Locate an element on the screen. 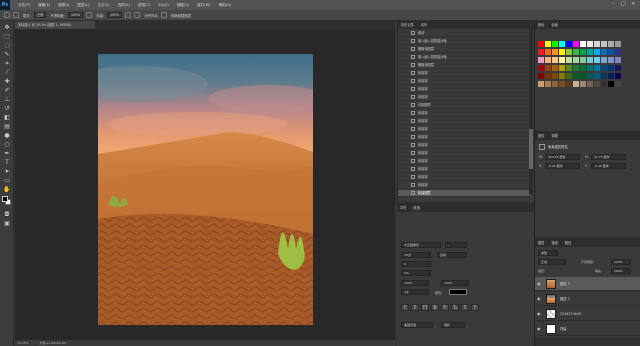  layer-filter-select: 类型 is located at coordinates (548, 253).